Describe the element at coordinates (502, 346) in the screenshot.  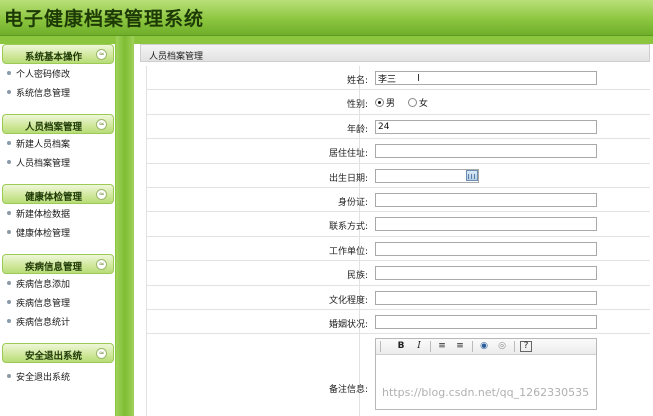
I see `unlink-icon: ◎` at that location.